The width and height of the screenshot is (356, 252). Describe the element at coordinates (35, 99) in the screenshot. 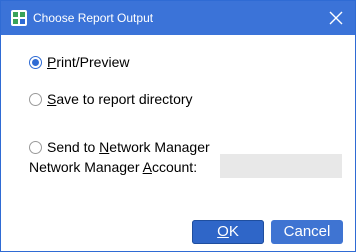

I see `radio-indicator-save-to-directory` at that location.